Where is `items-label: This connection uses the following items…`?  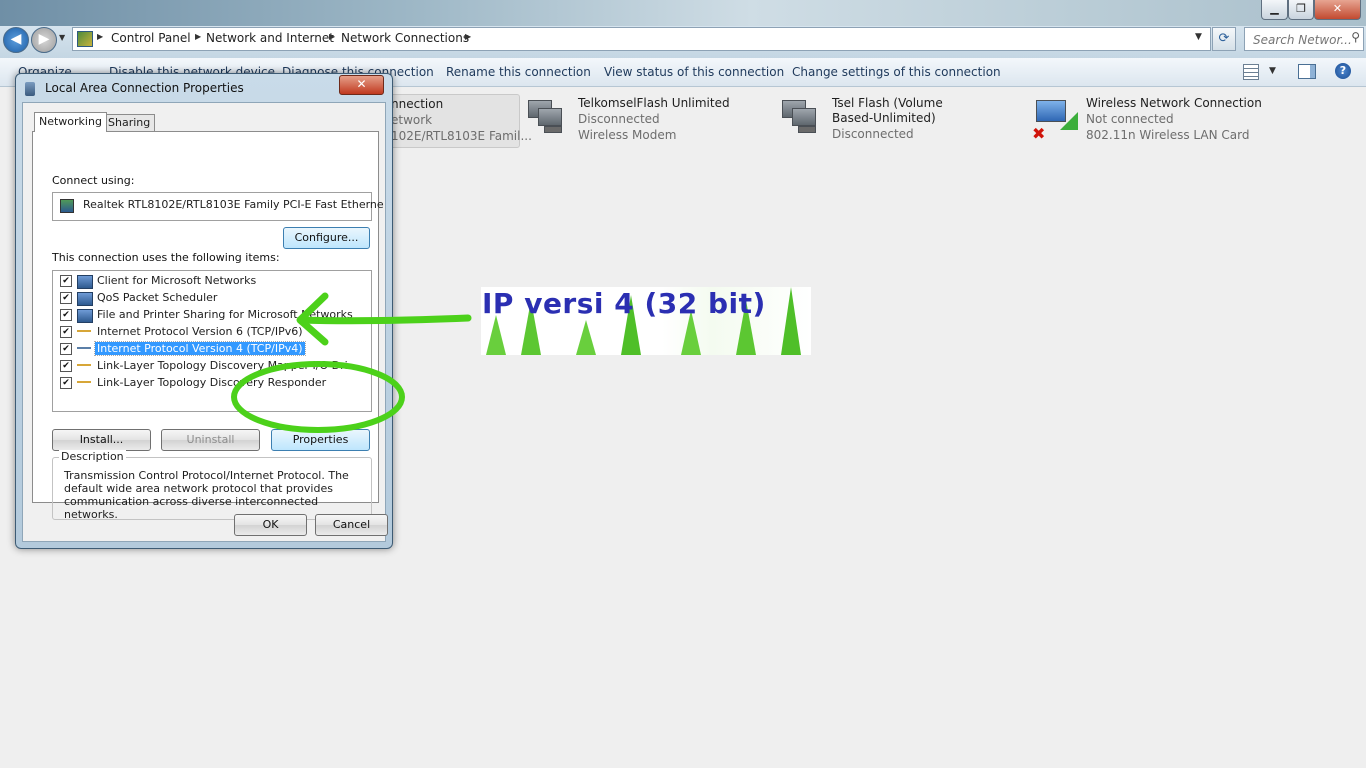
items-label: This connection uses the following items… is located at coordinates (166, 257).